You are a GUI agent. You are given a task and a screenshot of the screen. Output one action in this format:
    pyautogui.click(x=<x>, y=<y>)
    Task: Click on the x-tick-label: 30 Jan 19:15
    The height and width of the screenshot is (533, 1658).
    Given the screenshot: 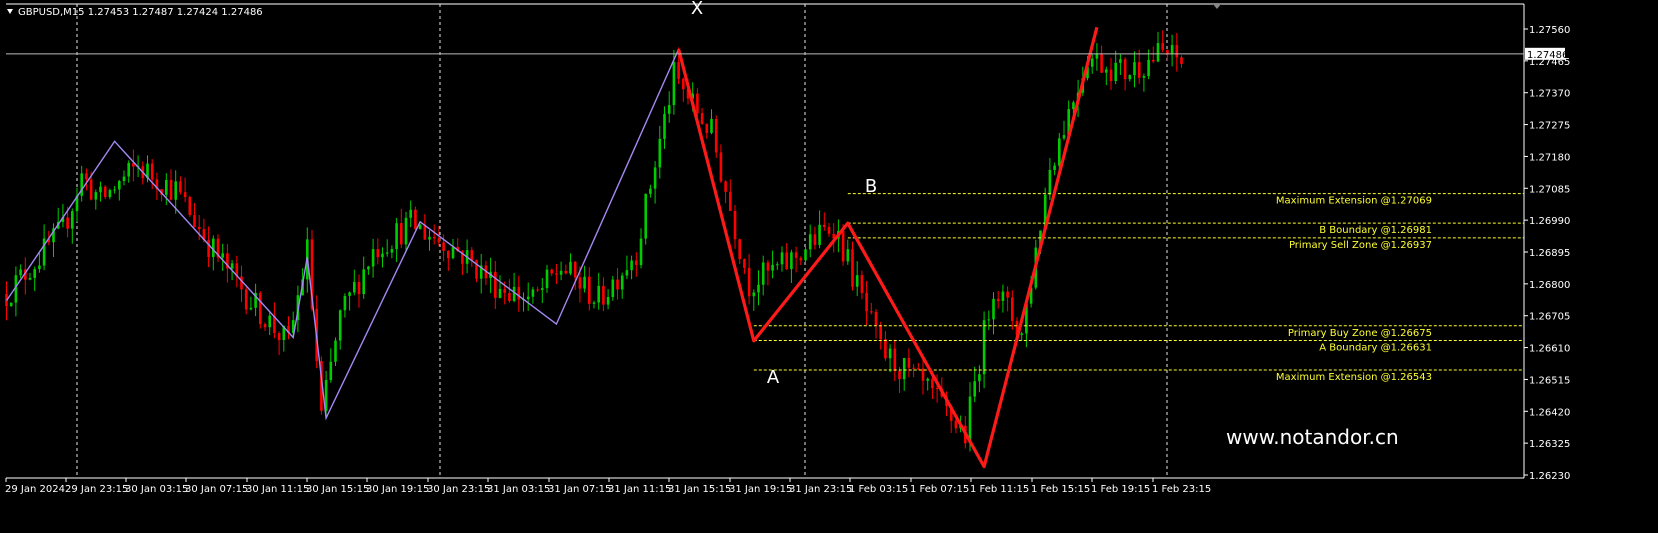 What is the action you would take?
    pyautogui.click(x=397, y=489)
    